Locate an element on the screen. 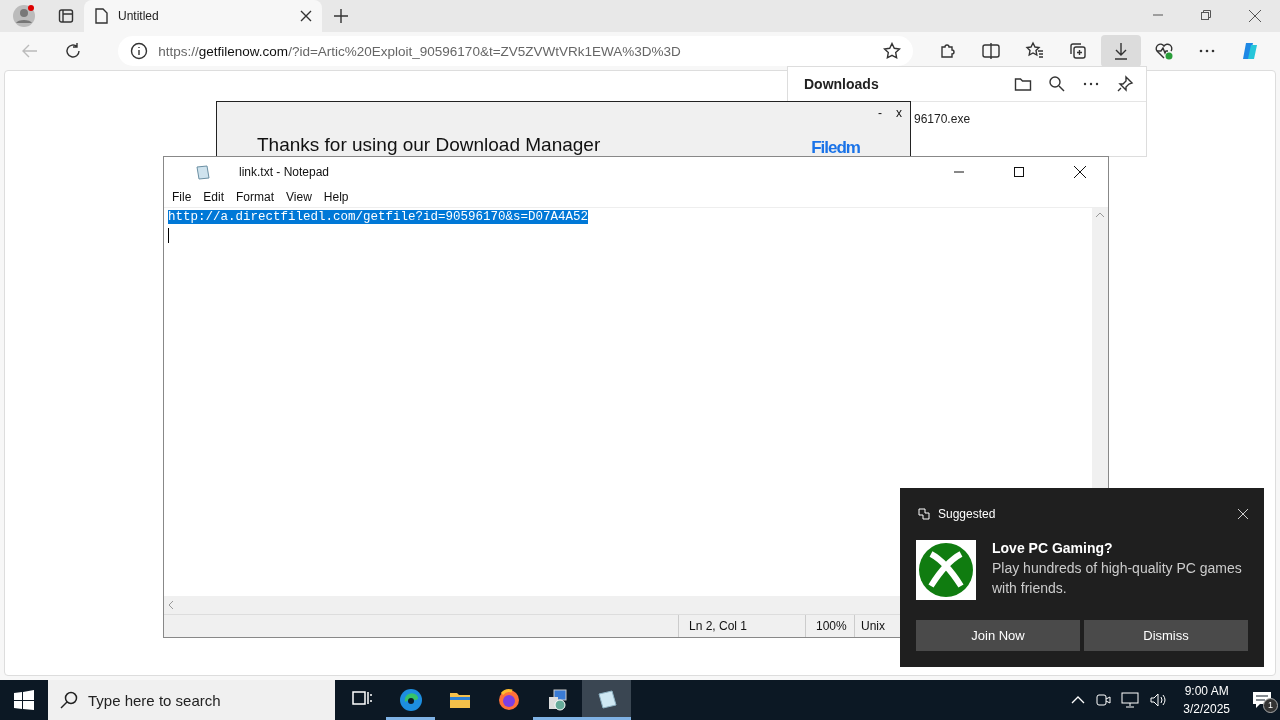  toast-title: Love PC Gaming? is located at coordinates (1053, 548).